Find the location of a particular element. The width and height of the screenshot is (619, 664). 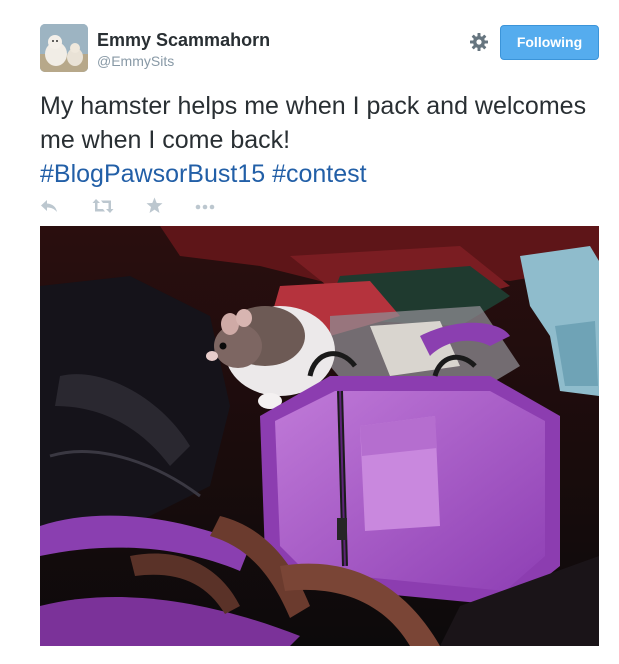

reply-icon is located at coordinates (49, 206).